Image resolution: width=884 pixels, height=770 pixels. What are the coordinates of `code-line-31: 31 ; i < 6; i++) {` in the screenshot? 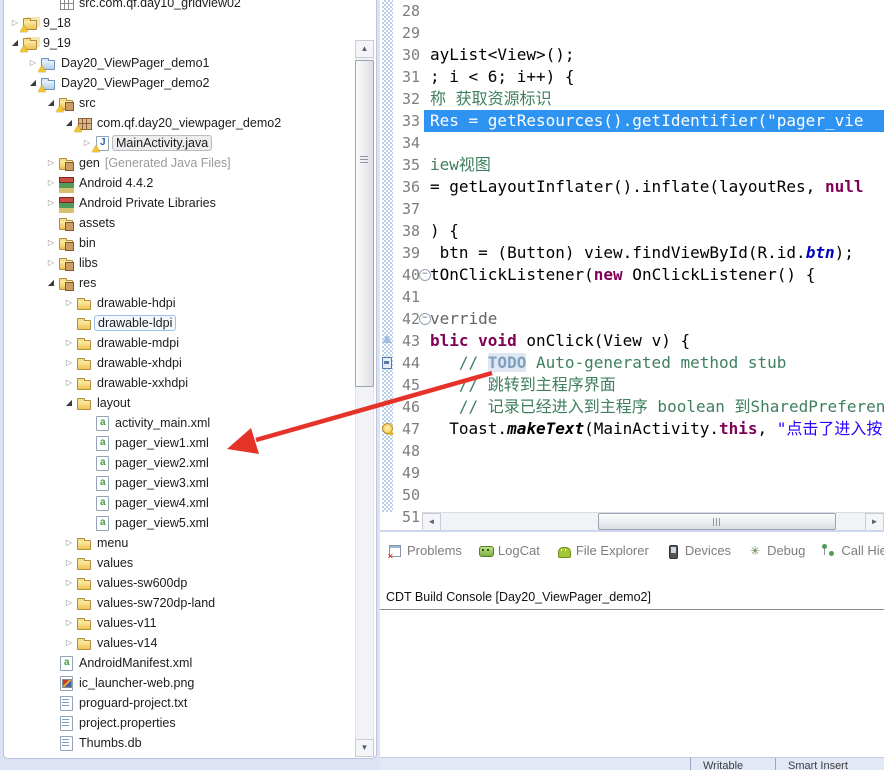 It's located at (632, 77).